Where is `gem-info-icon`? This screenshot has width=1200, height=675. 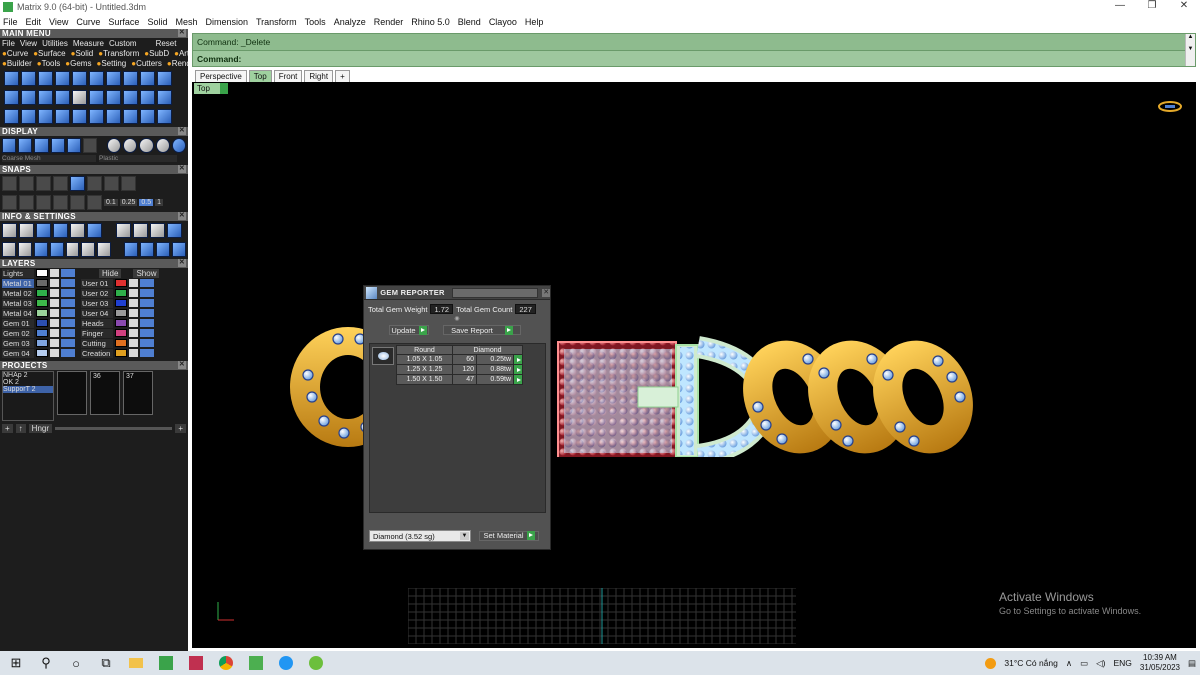 gem-info-icon is located at coordinates (94, 230).